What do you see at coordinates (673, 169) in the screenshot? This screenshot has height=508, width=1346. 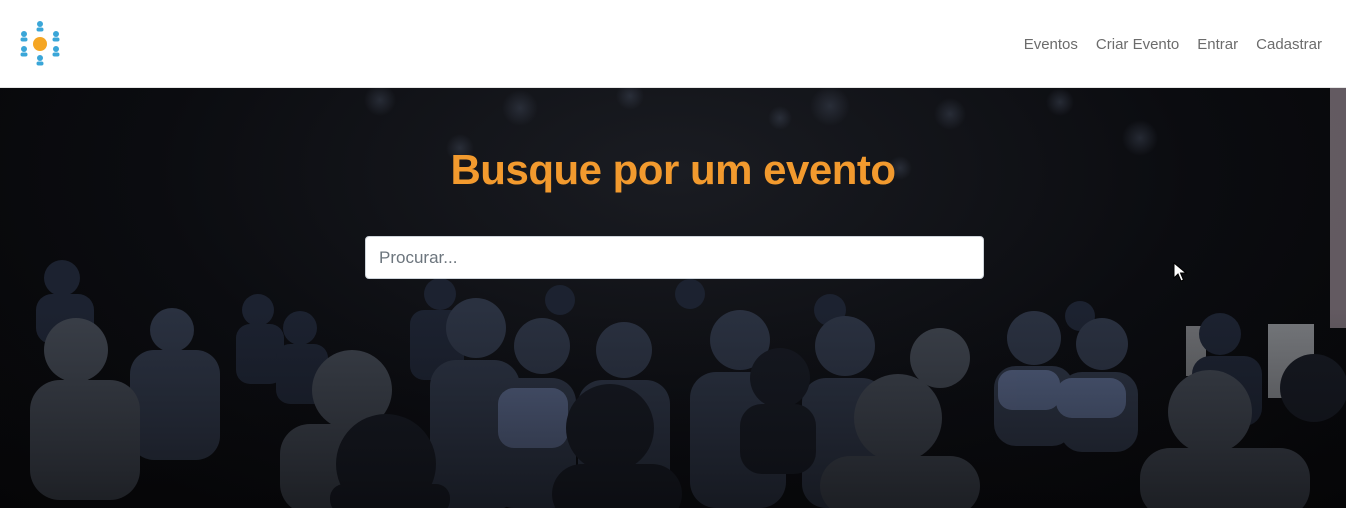 I see `hero-title: Busque por um evento` at bounding box center [673, 169].